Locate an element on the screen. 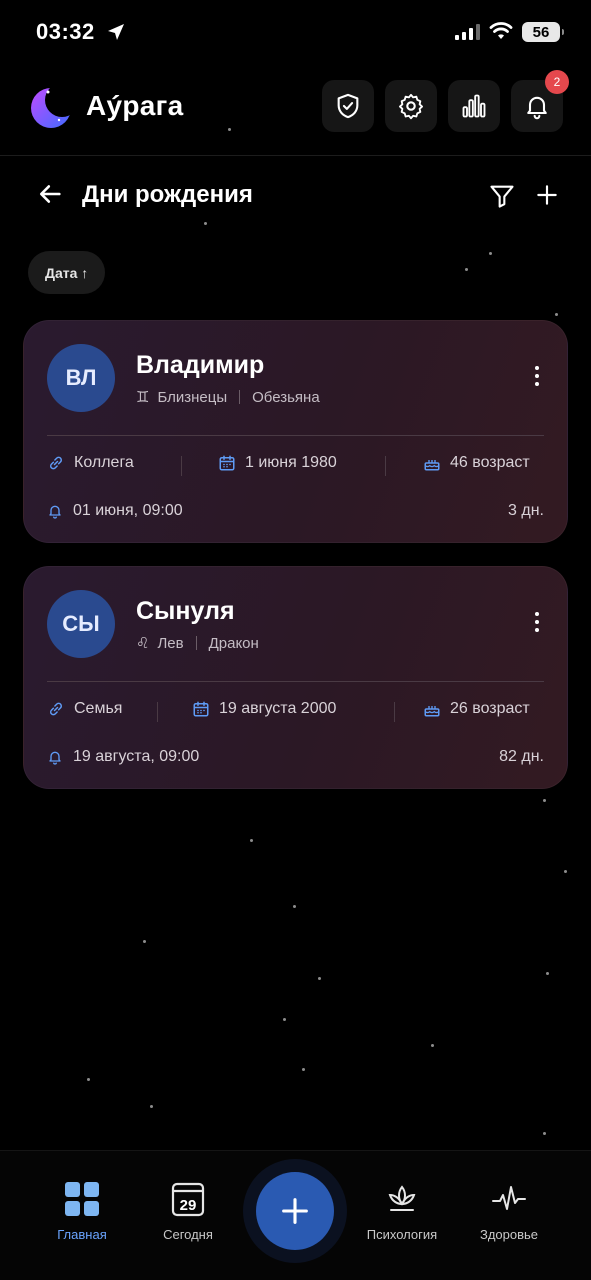 The height and width of the screenshot is (1280, 591). sort-date-chip: Дата ↑ is located at coordinates (67, 272).